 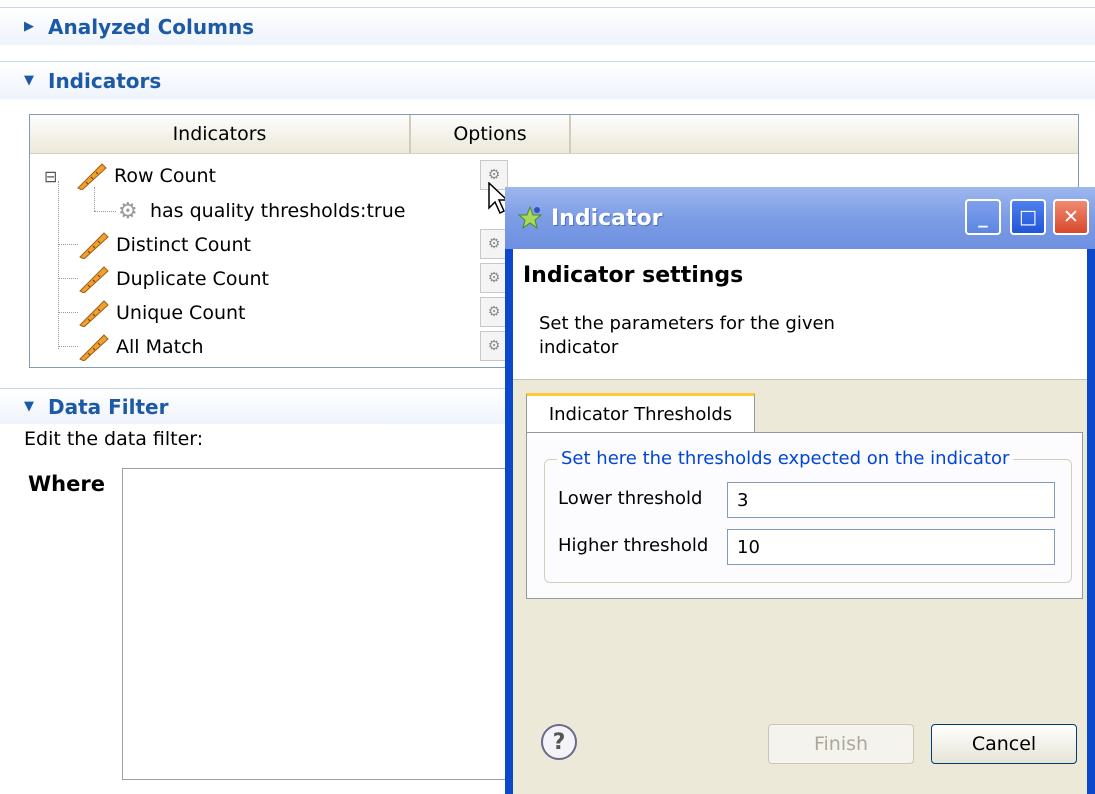 I want to click on indicator-label: Row Count, so click(x=165, y=176).